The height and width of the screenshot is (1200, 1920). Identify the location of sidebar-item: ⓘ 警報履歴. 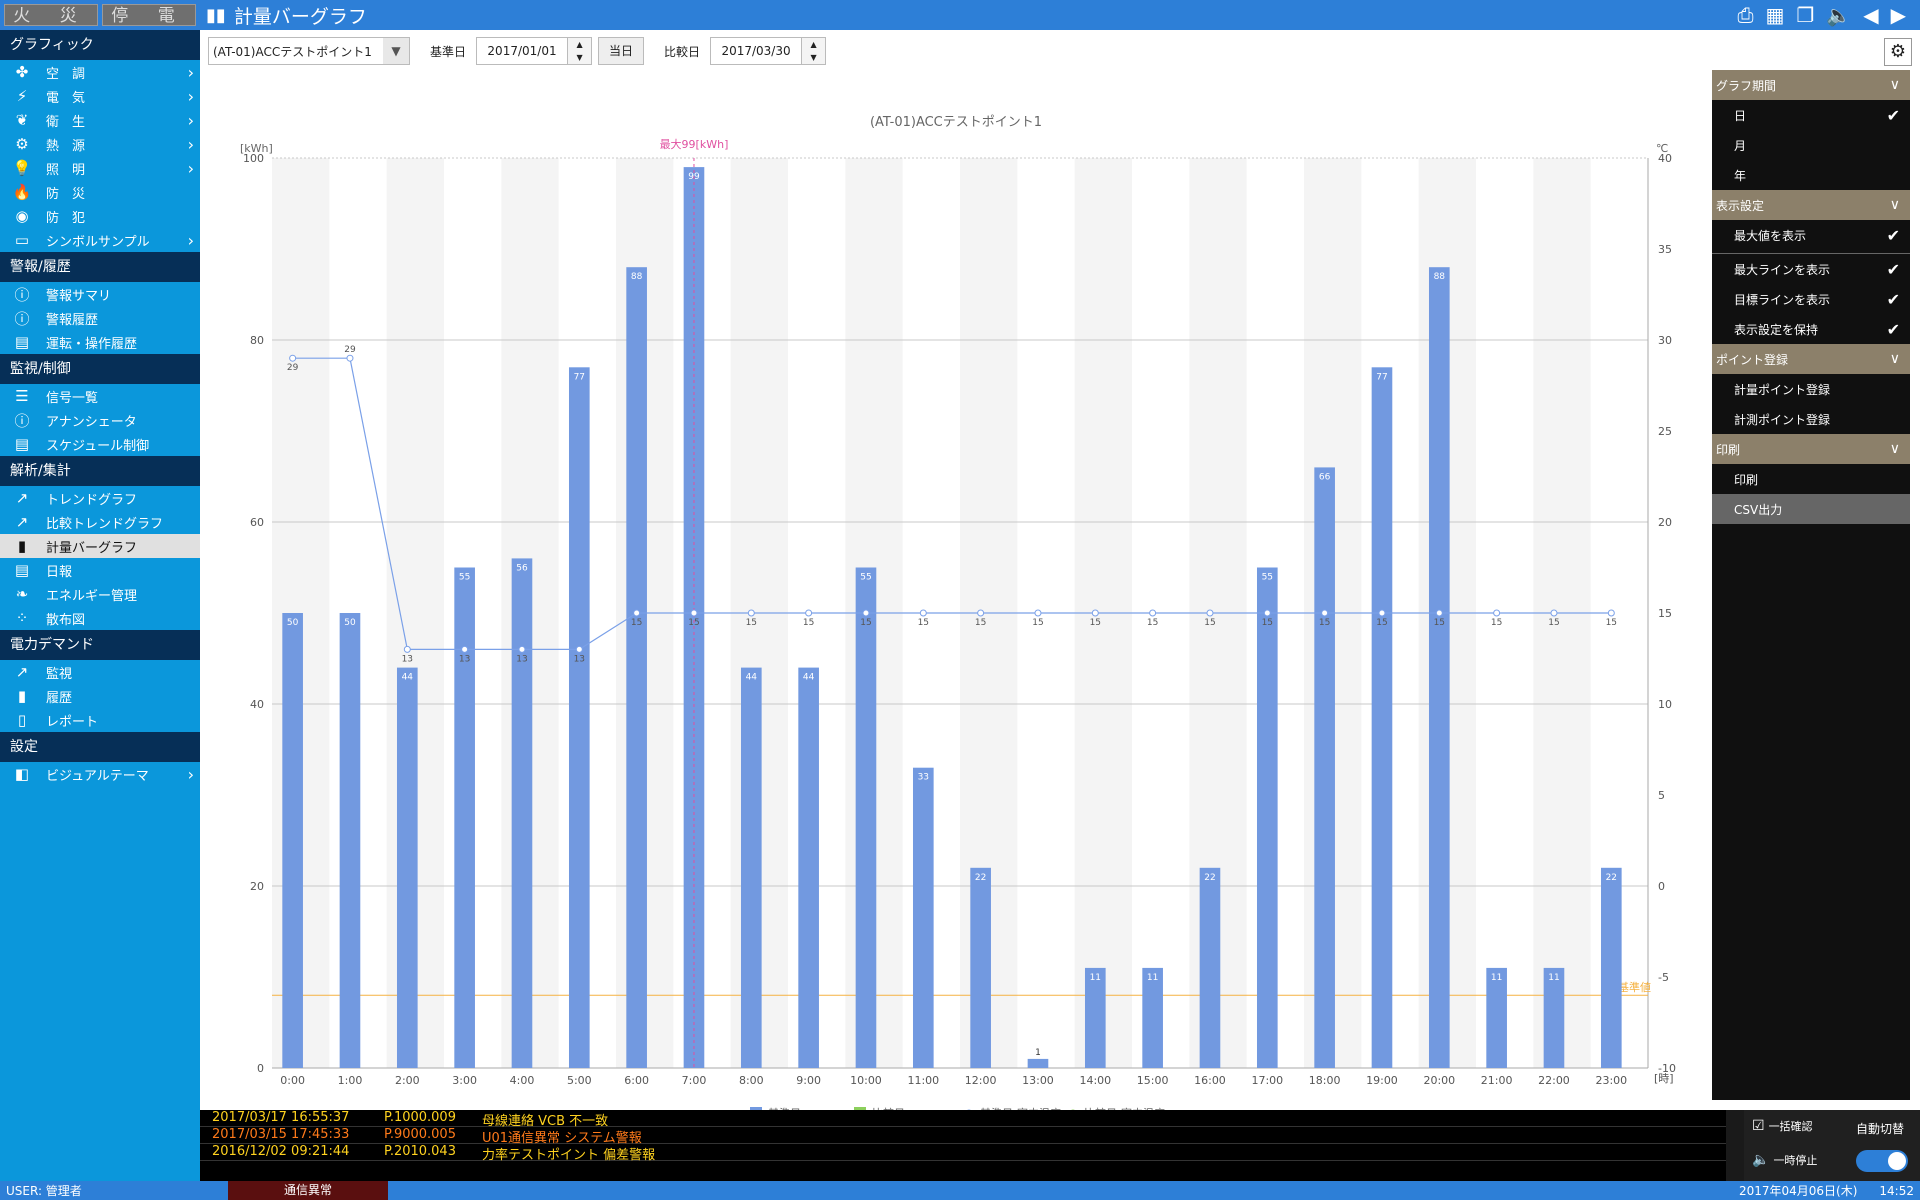
(100, 318).